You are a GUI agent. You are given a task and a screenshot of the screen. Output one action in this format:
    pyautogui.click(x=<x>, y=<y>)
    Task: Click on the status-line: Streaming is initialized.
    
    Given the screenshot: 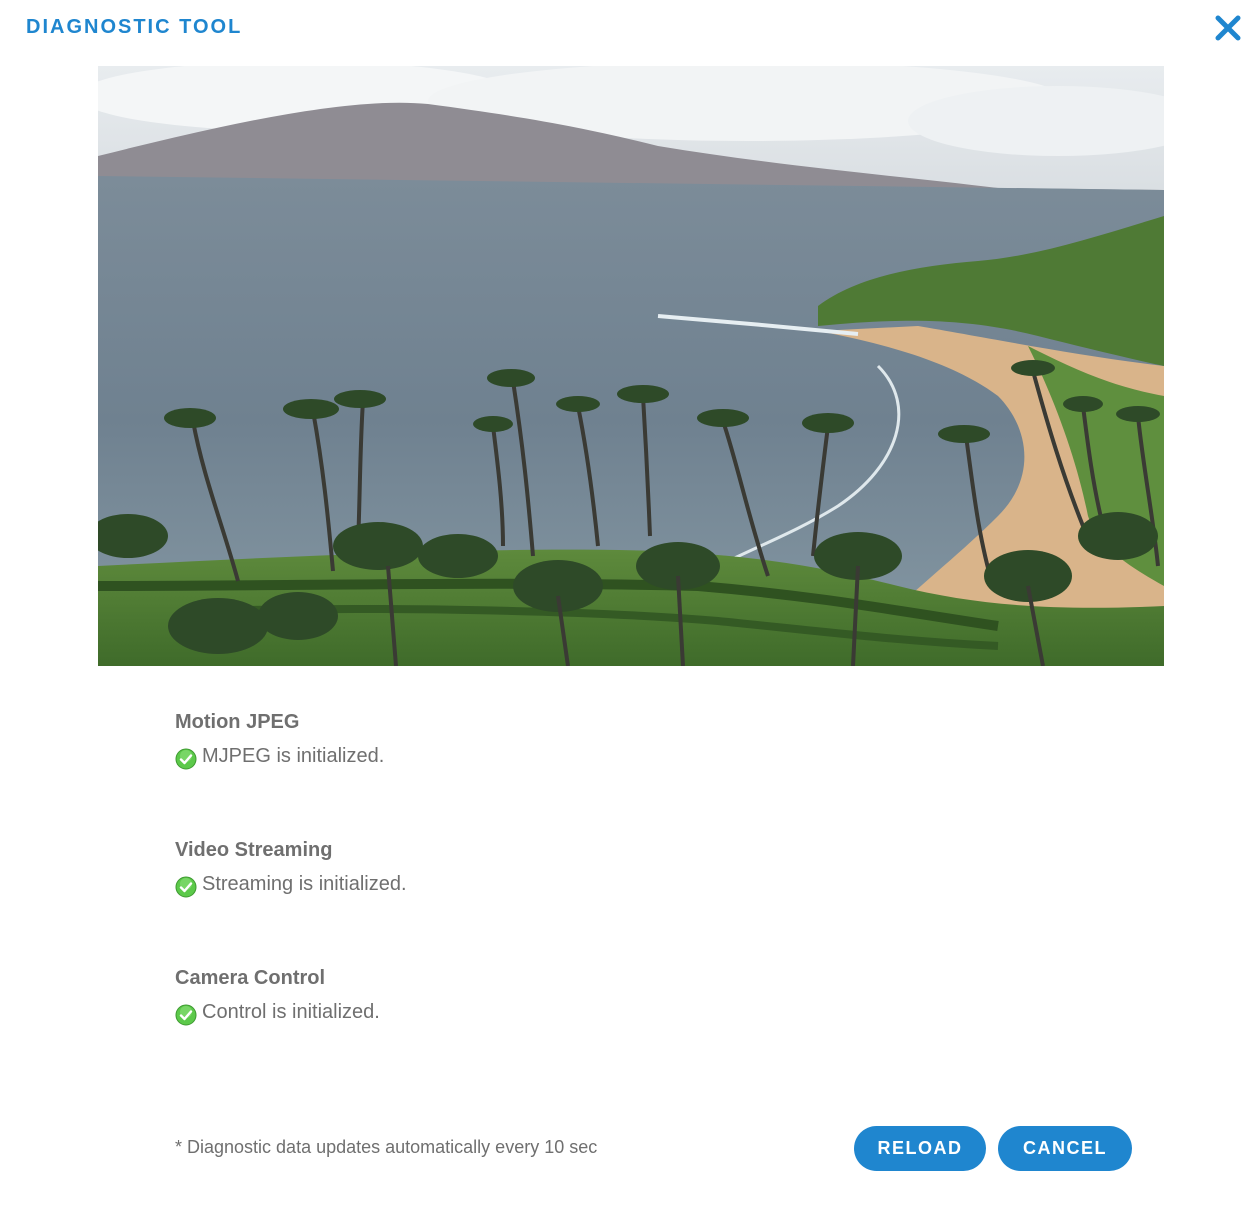 What is the action you would take?
    pyautogui.click(x=291, y=884)
    